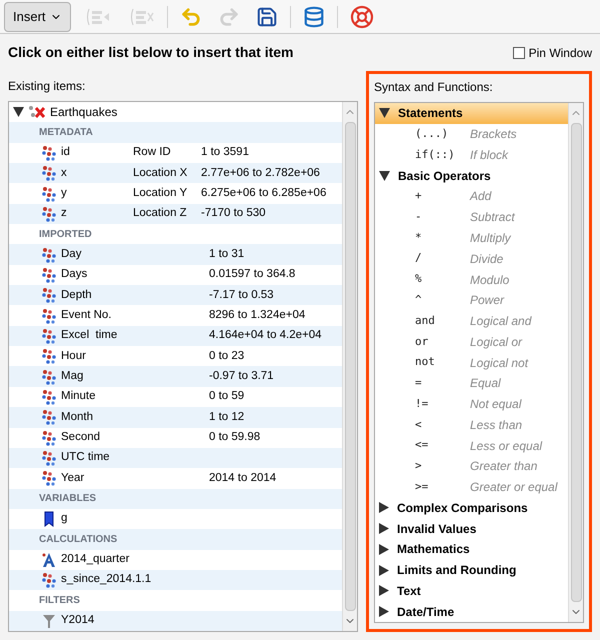 The width and height of the screenshot is (600, 640). Describe the element at coordinates (84, 112) in the screenshot. I see `tree-item: Earthquakes` at that location.